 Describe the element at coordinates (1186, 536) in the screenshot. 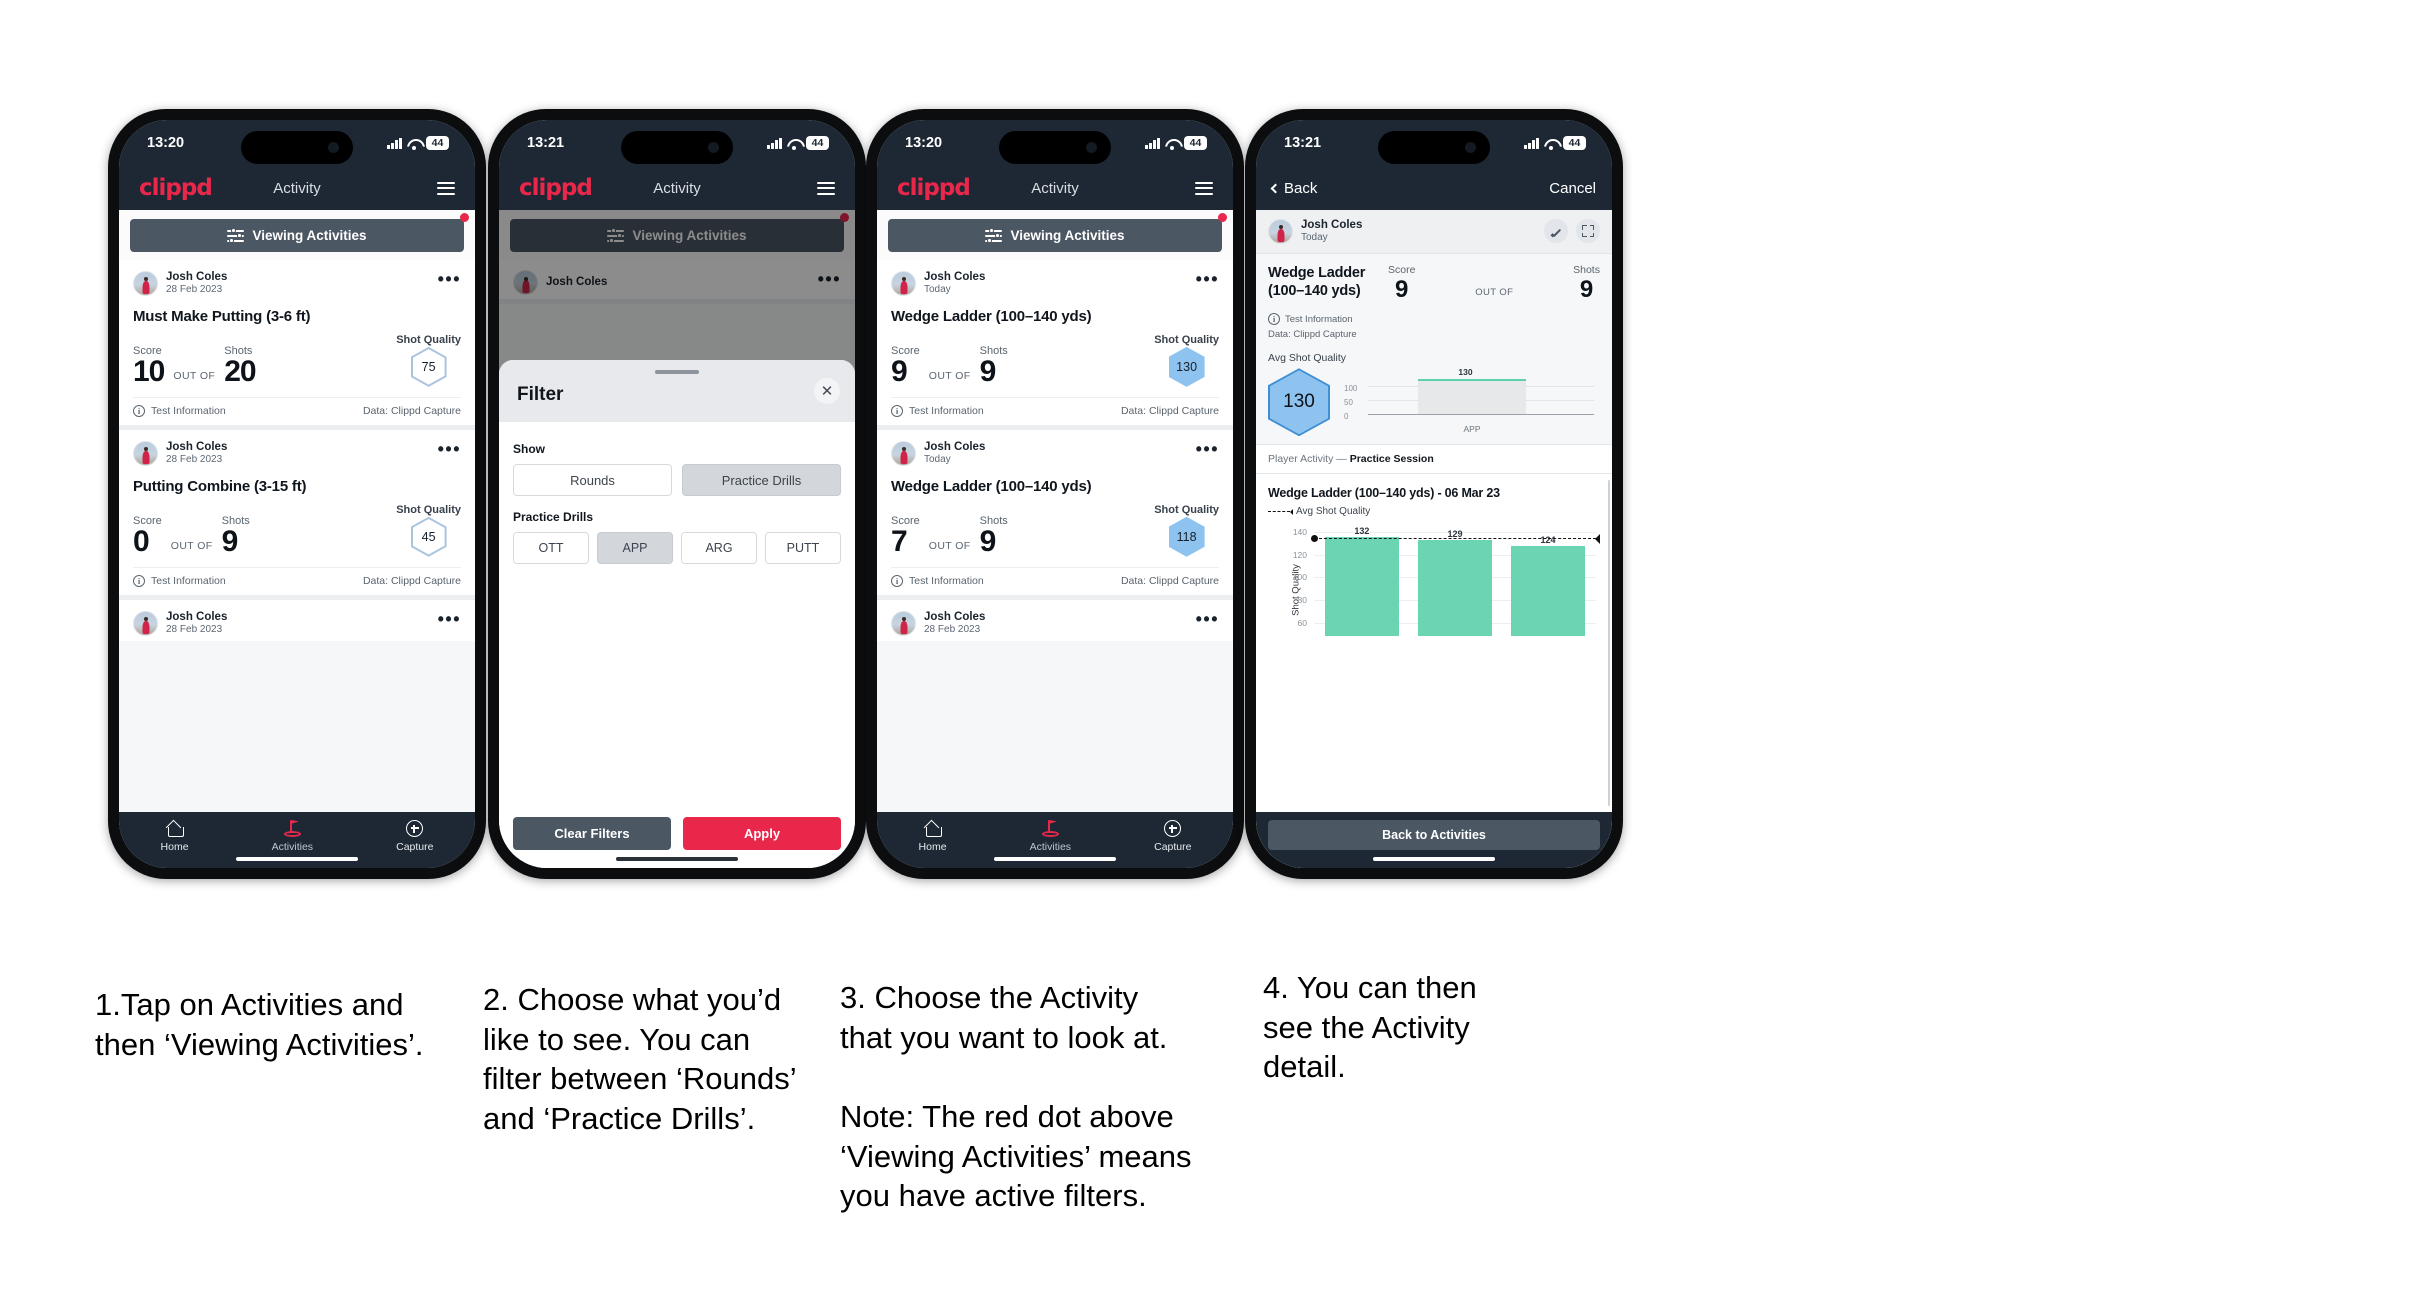

I see `shot-quality-hexagon: 118` at that location.